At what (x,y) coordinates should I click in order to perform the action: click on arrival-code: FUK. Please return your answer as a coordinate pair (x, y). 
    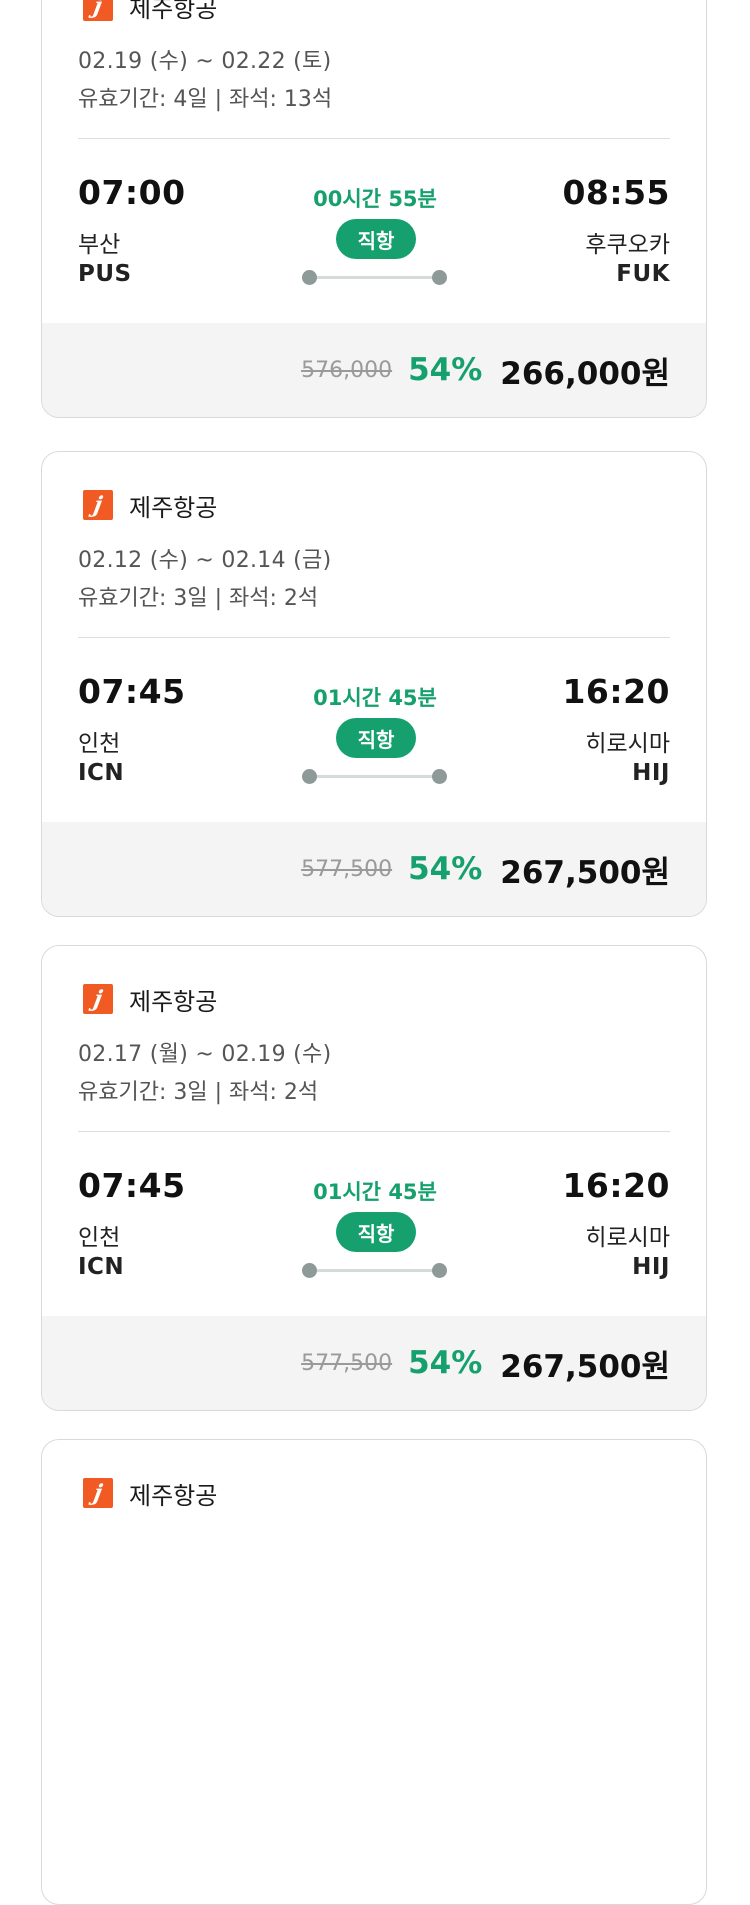
    Looking at the image, I should click on (643, 274).